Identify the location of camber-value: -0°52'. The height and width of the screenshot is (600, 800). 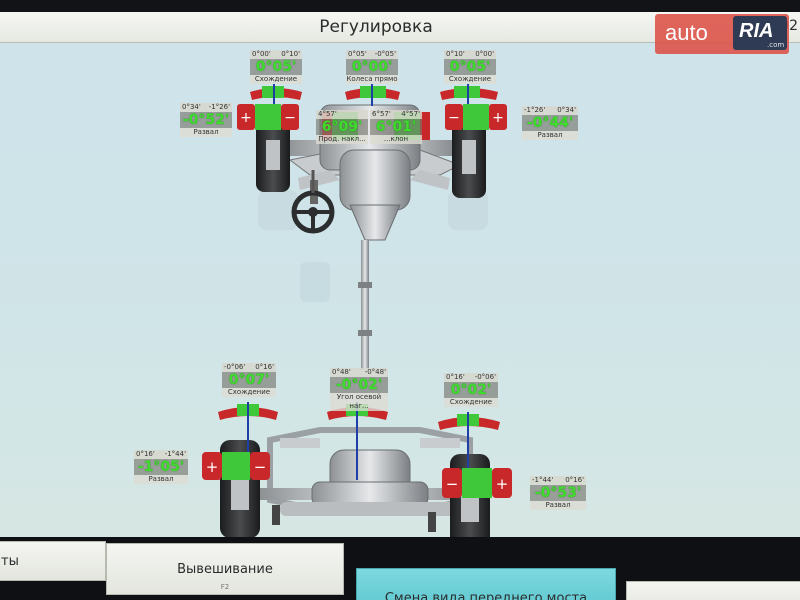
(206, 120).